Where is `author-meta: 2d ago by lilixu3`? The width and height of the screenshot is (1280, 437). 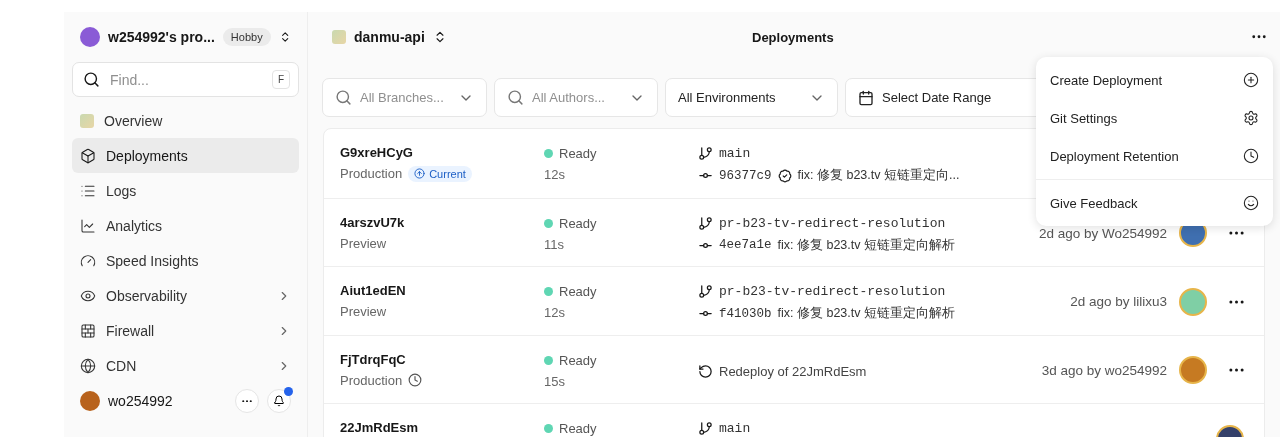
author-meta: 2d ago by lilixu3 is located at coordinates (1118, 302).